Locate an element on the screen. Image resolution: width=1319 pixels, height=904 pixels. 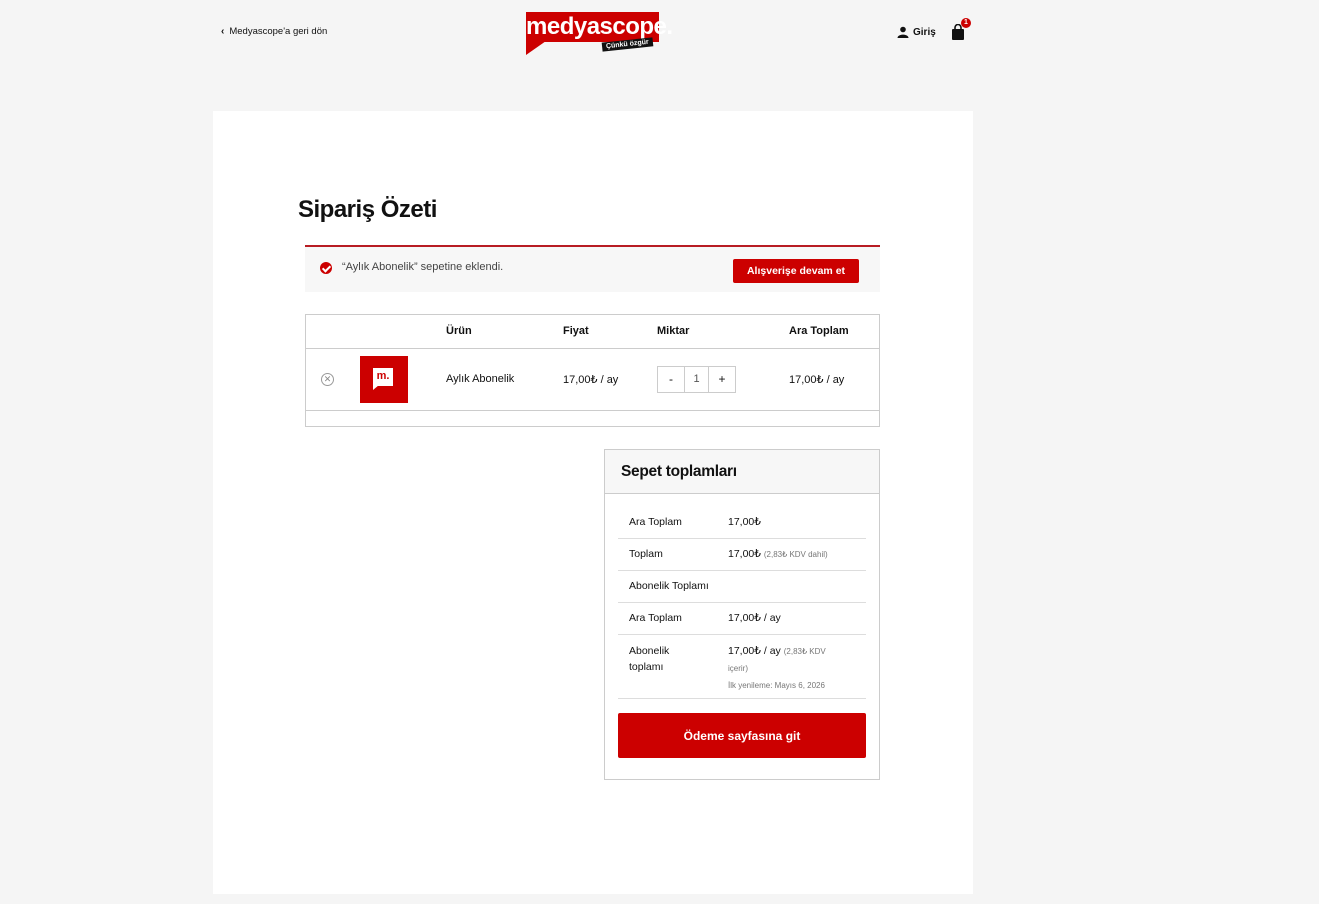
header-product: Ürün is located at coordinates (459, 331).